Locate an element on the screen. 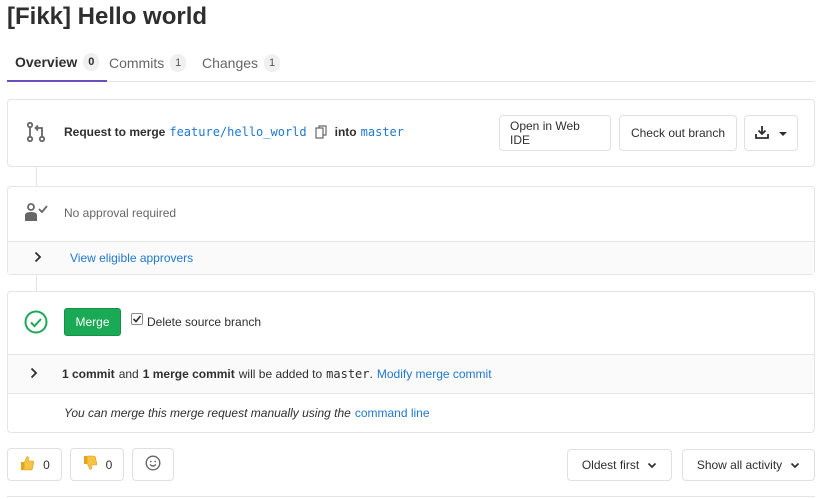 Image resolution: width=824 pixels, height=499 pixels. commit-count: 1 commit is located at coordinates (88, 374).